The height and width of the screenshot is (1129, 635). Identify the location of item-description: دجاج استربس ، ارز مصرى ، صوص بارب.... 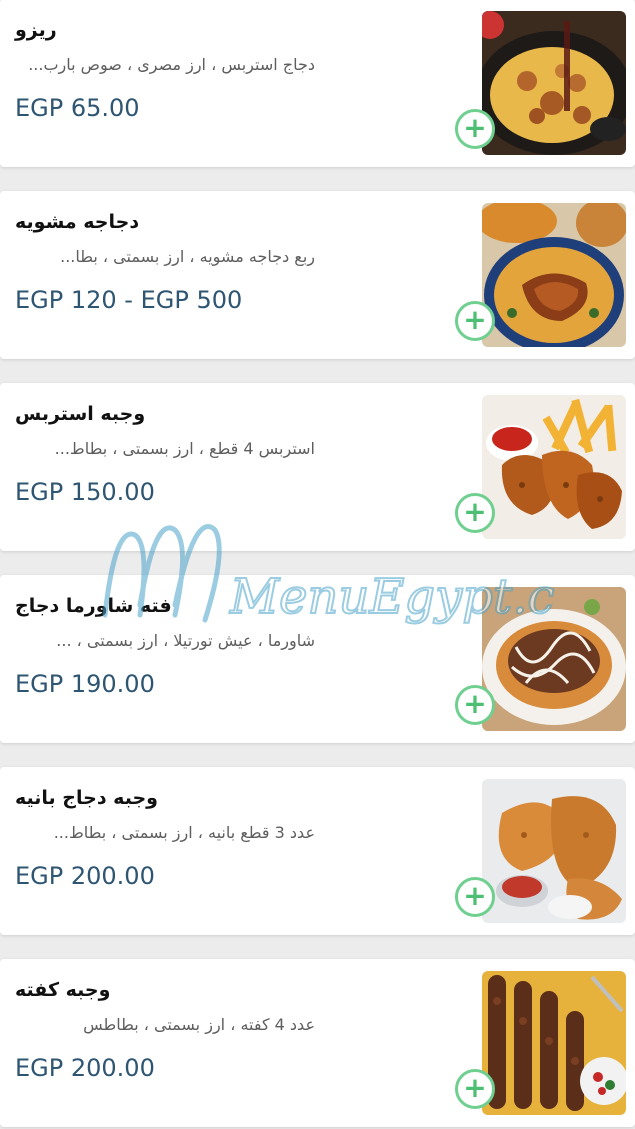
(171, 64).